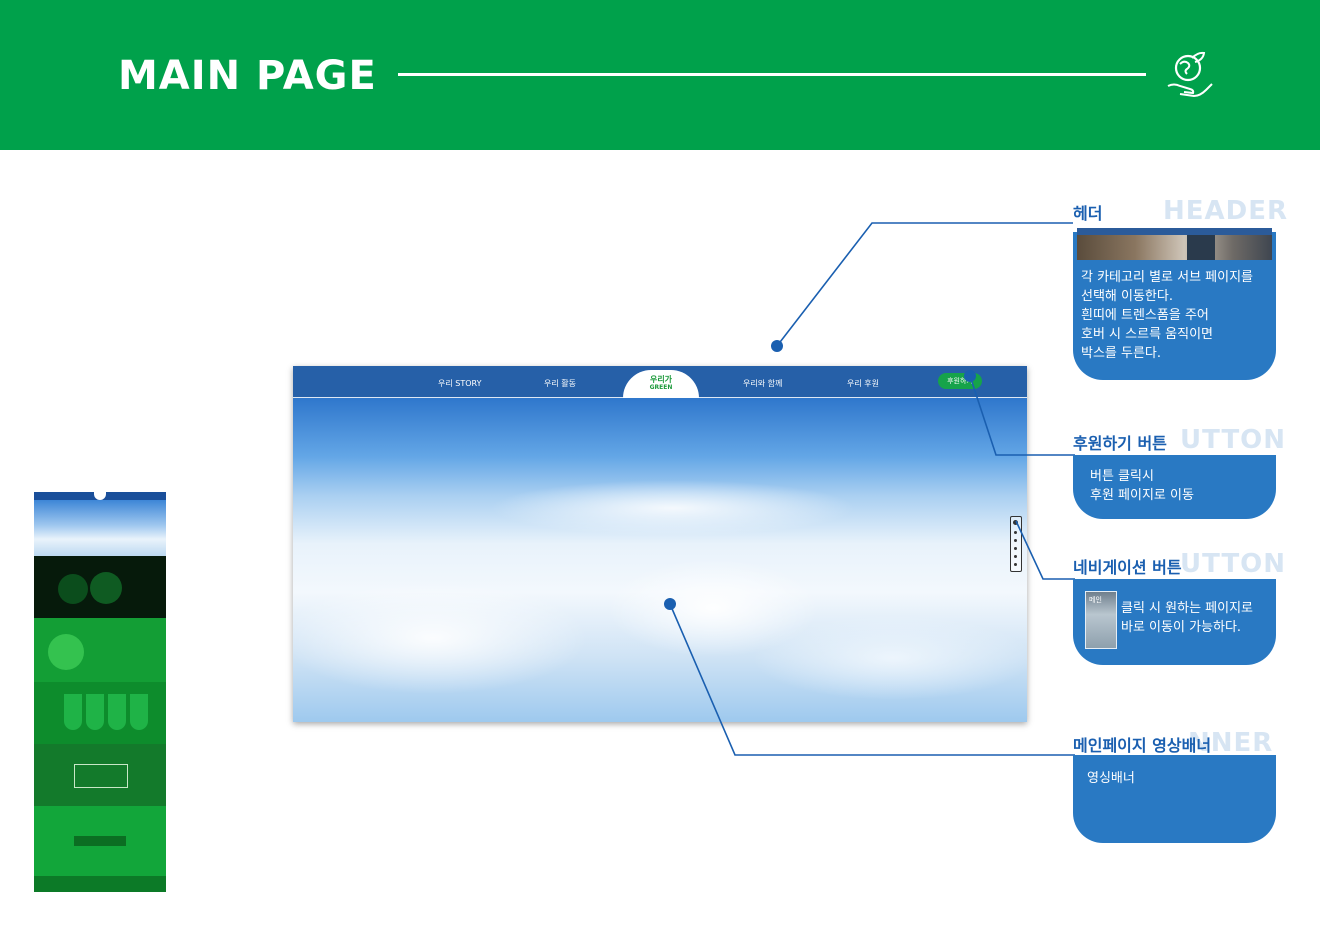  Describe the element at coordinates (661, 387) in the screenshot. I see `logo-subtext: GREEN` at that location.